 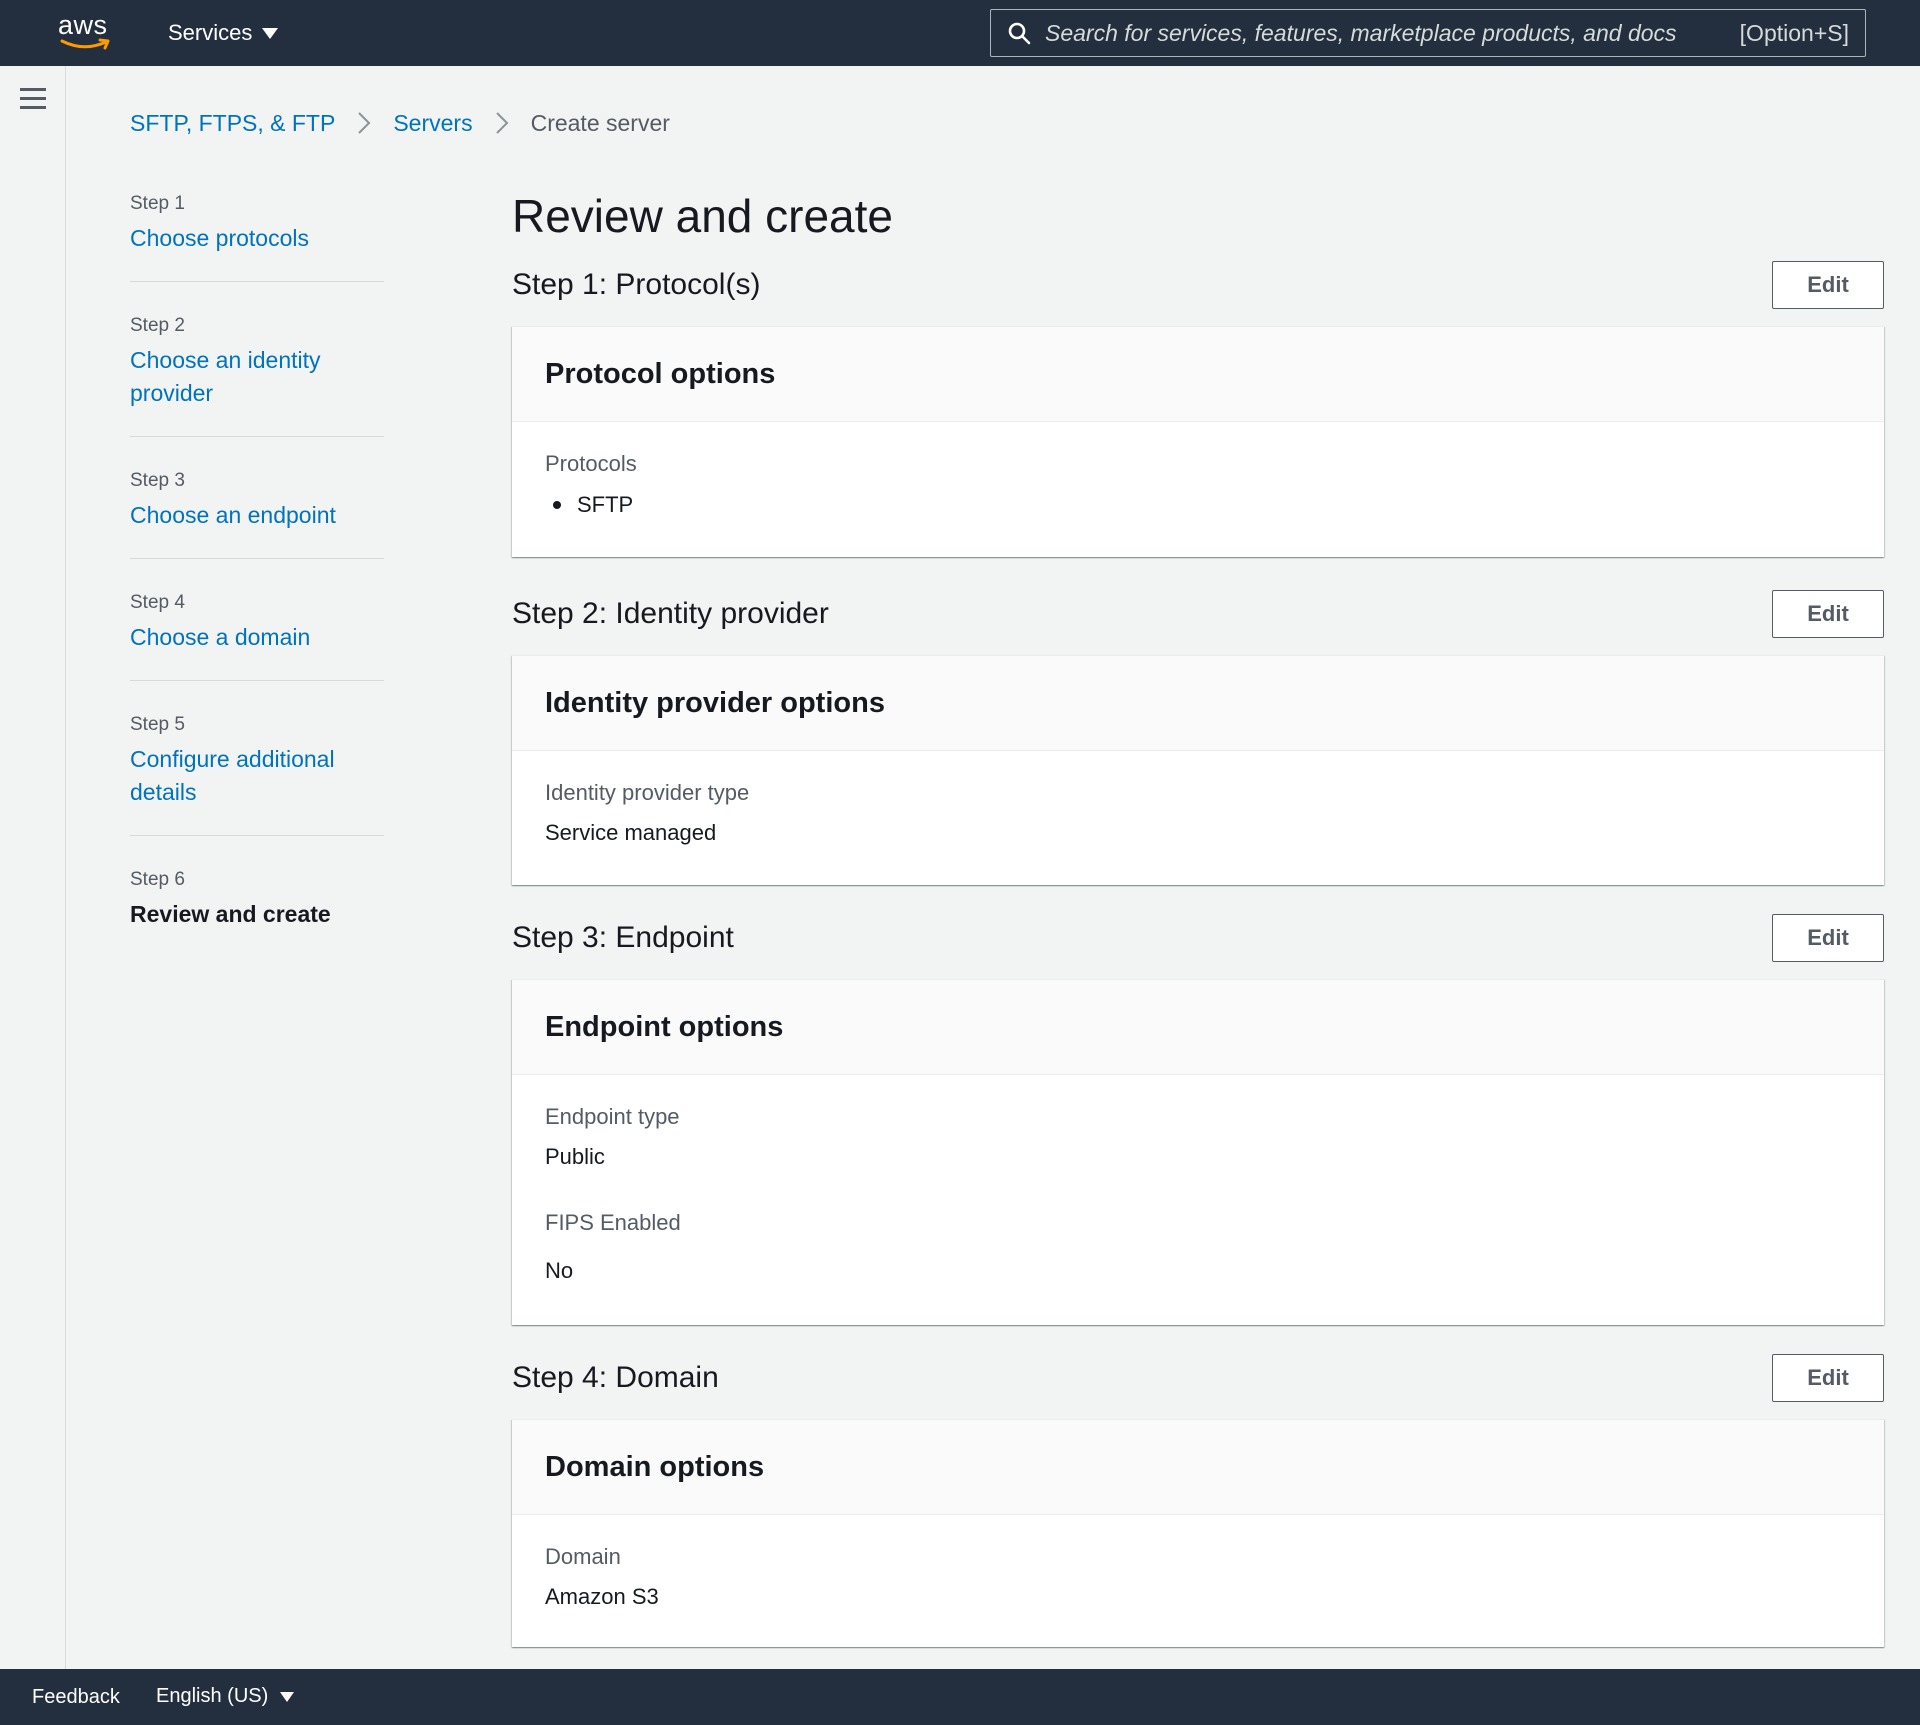 What do you see at coordinates (76, 1697) in the screenshot?
I see `feedback-link: Feedback` at bounding box center [76, 1697].